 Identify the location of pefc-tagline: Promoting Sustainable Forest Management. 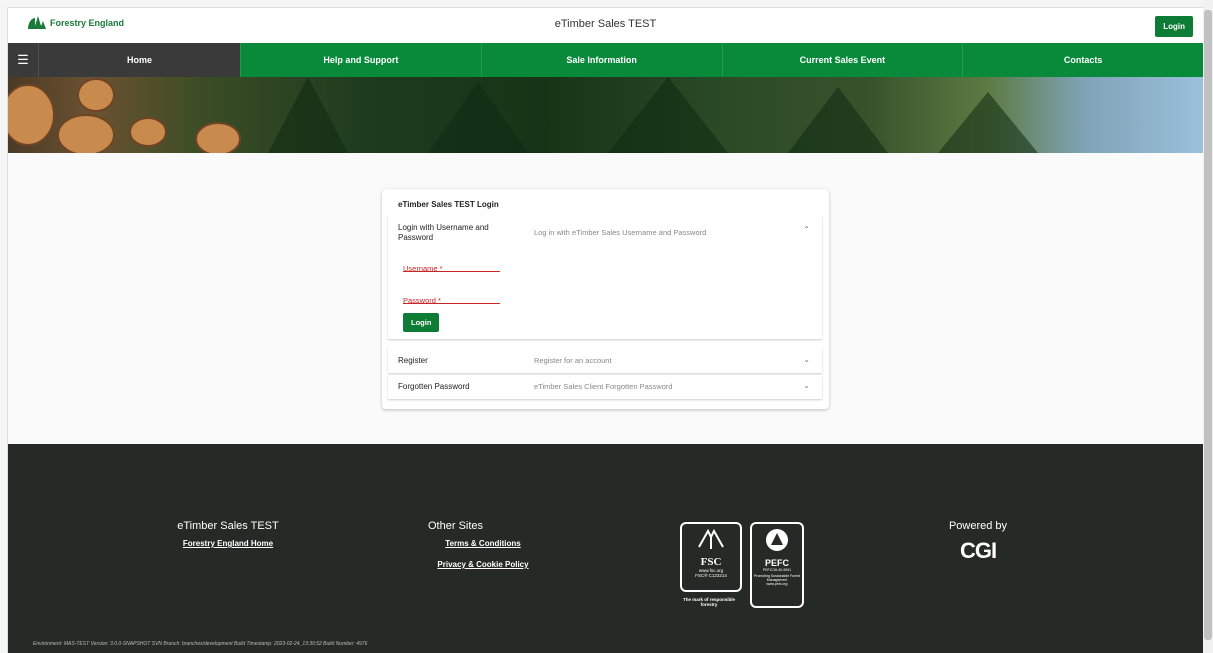
(777, 578).